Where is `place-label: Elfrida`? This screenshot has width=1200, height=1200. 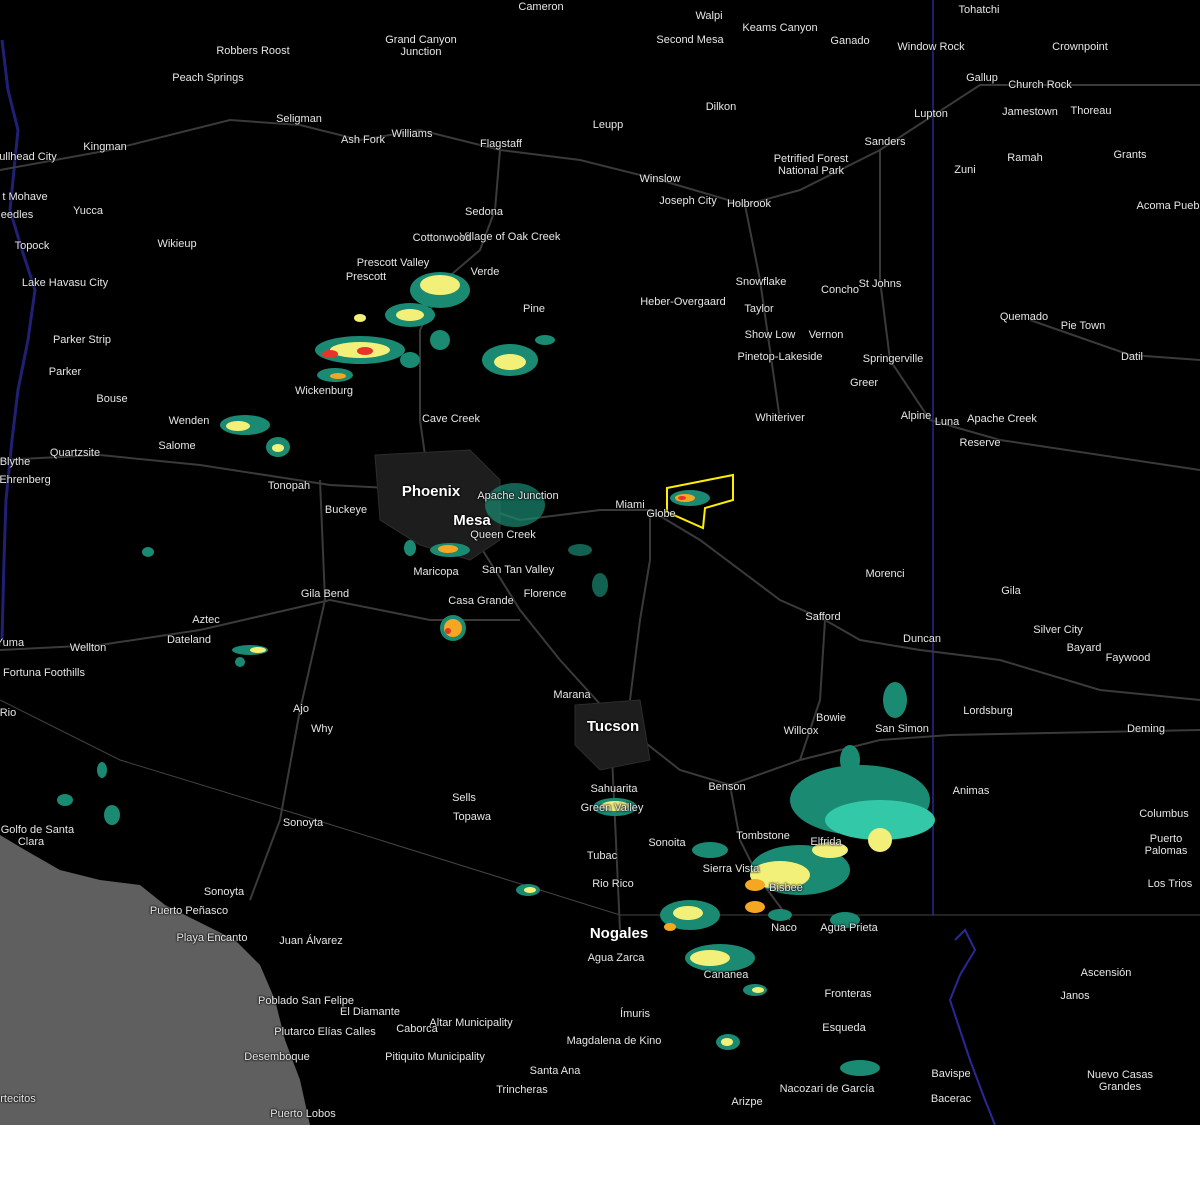
place-label: Elfrida is located at coordinates (826, 842).